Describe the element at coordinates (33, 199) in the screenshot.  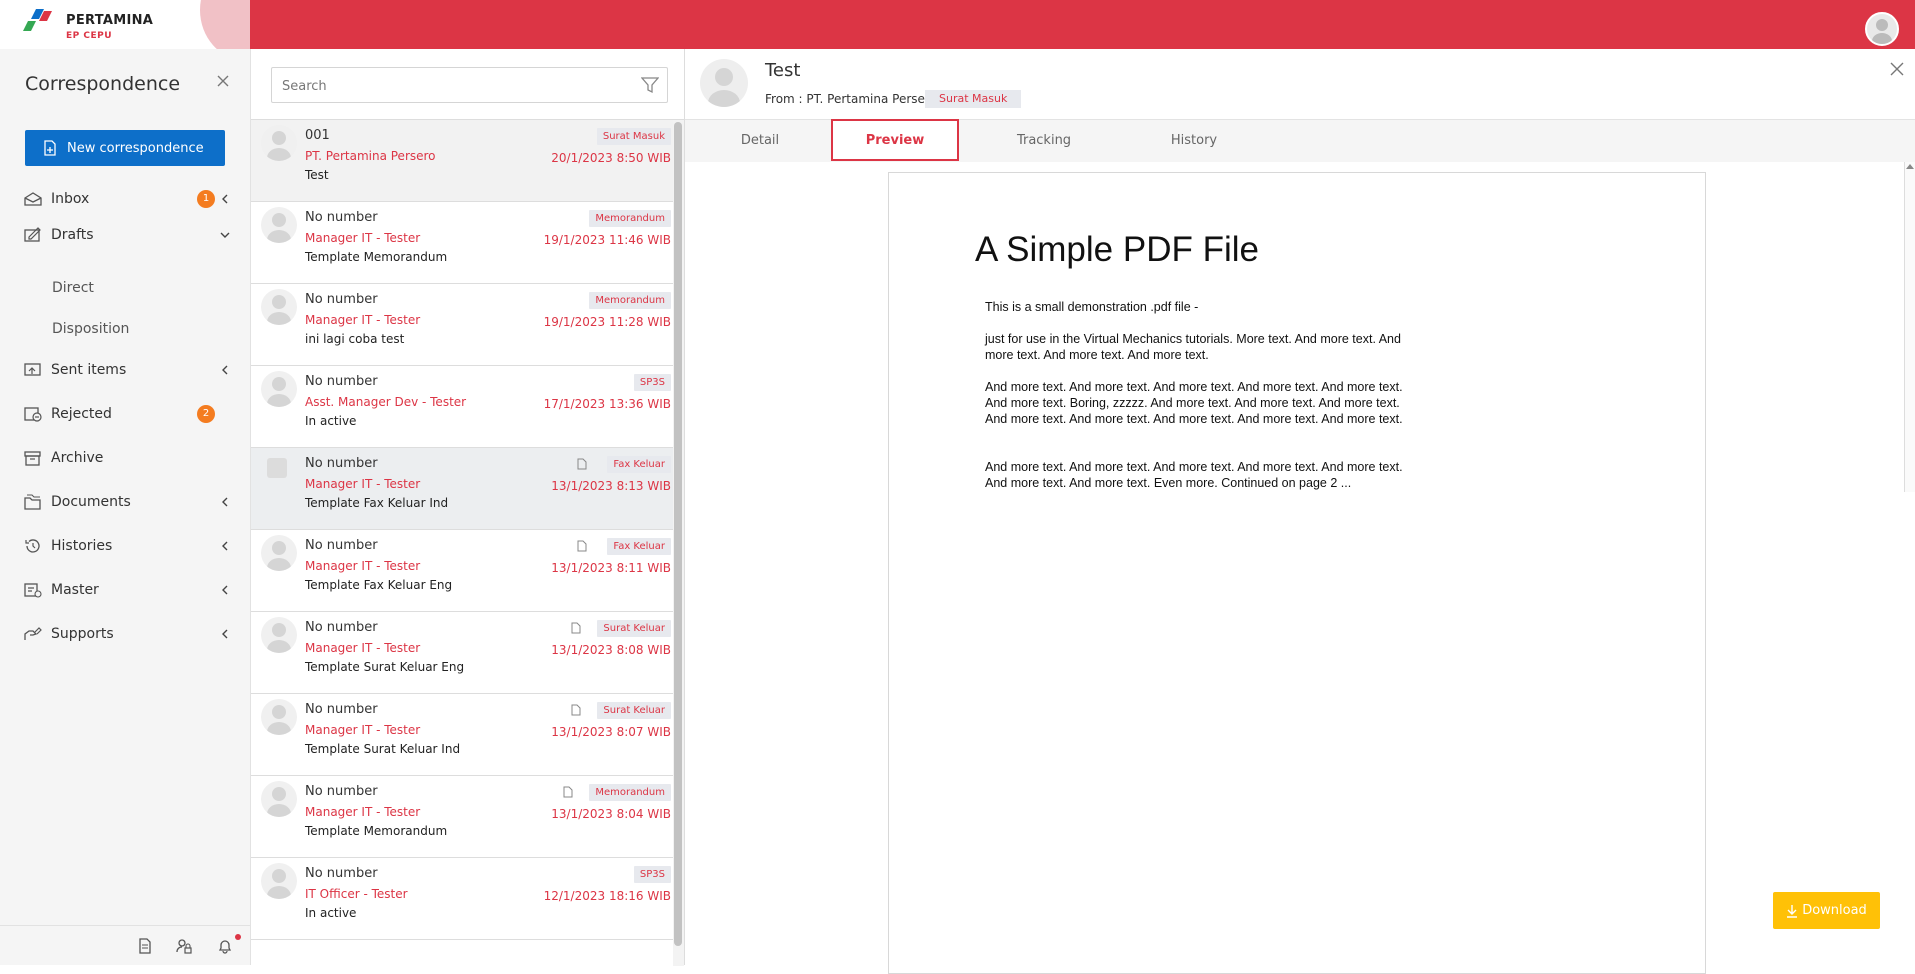
I see `inbox-icon` at that location.